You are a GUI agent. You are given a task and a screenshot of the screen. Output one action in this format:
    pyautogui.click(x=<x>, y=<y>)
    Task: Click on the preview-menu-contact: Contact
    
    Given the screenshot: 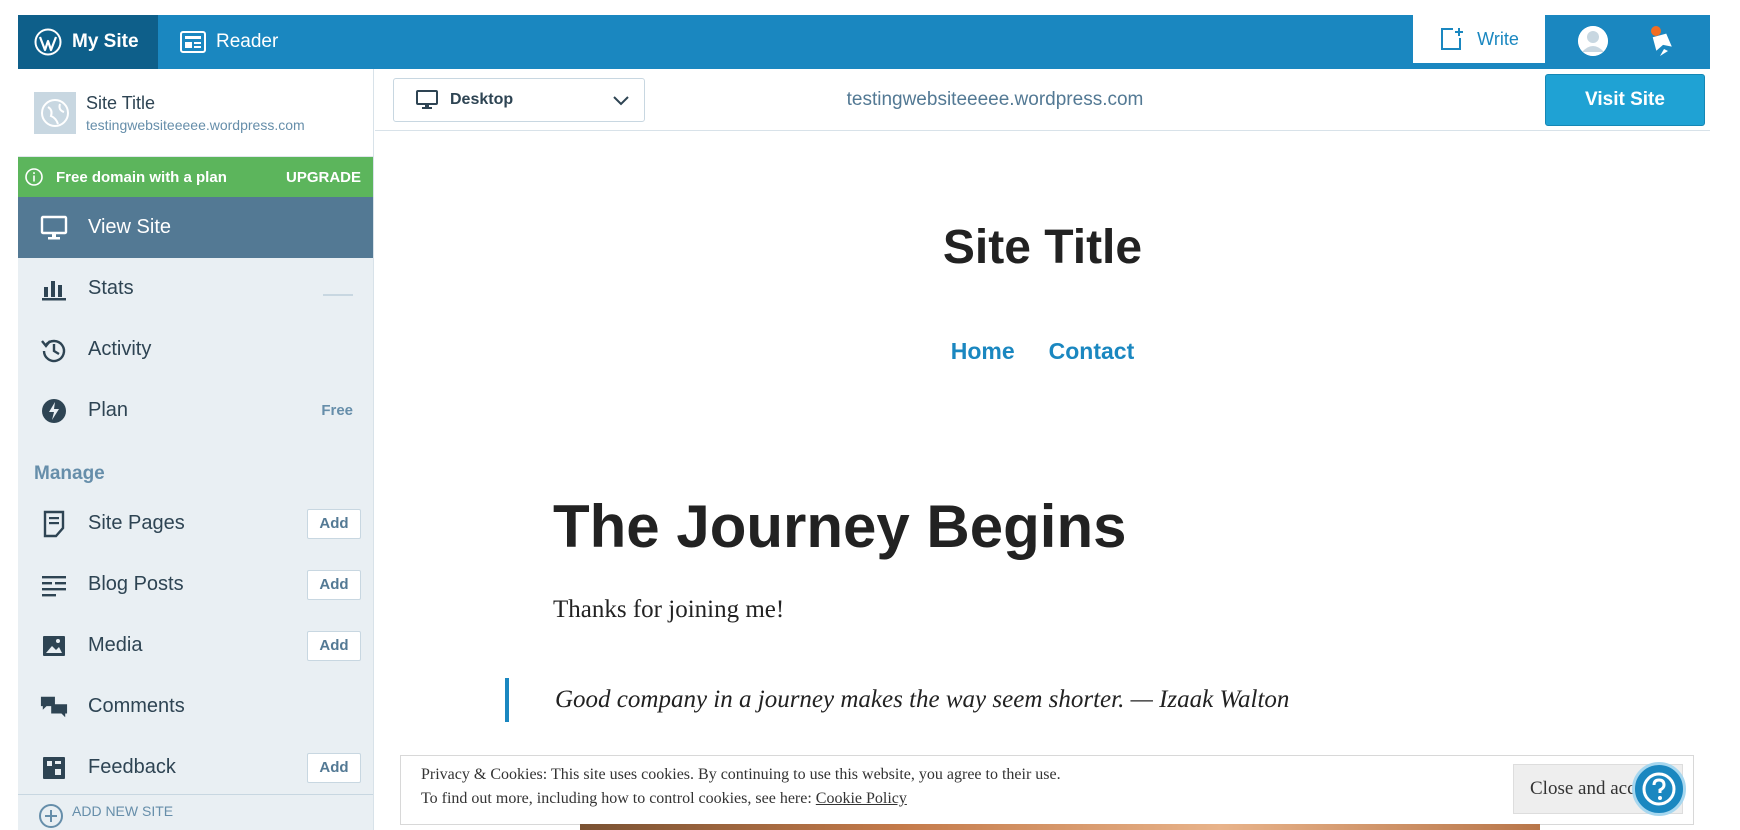 What is the action you would take?
    pyautogui.click(x=1092, y=351)
    